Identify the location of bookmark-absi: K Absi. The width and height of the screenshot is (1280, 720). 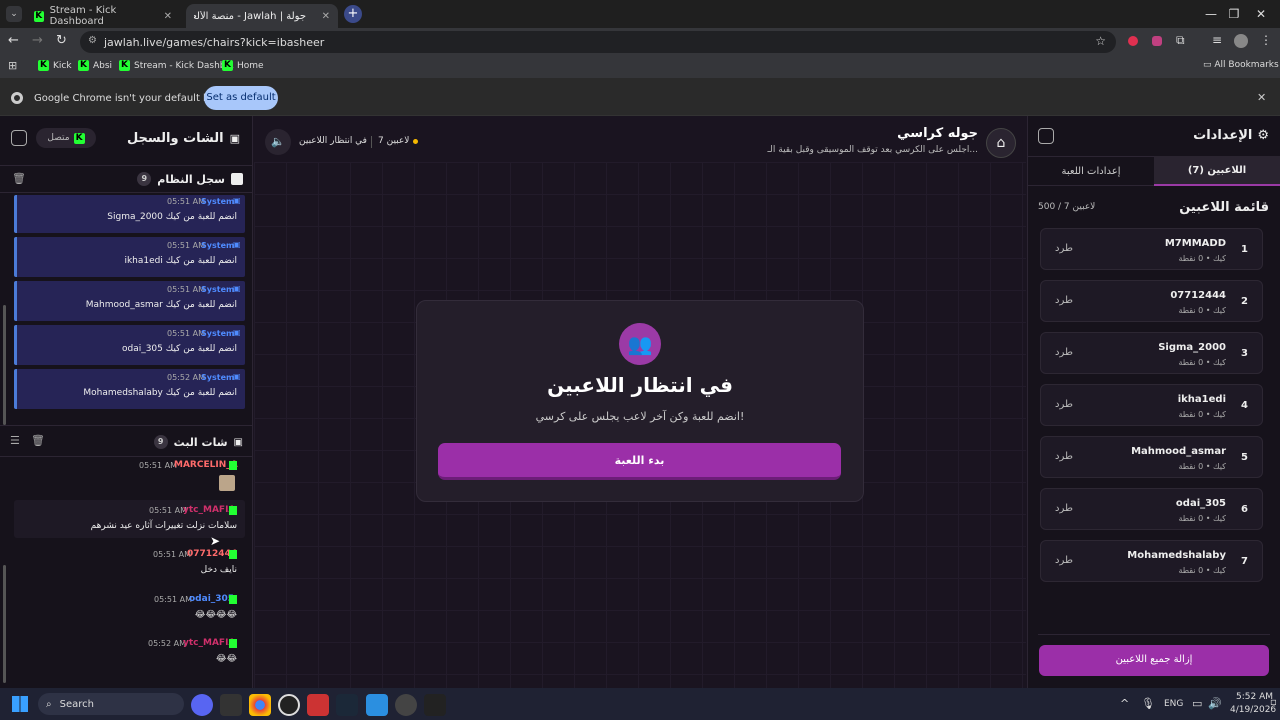
(95, 65).